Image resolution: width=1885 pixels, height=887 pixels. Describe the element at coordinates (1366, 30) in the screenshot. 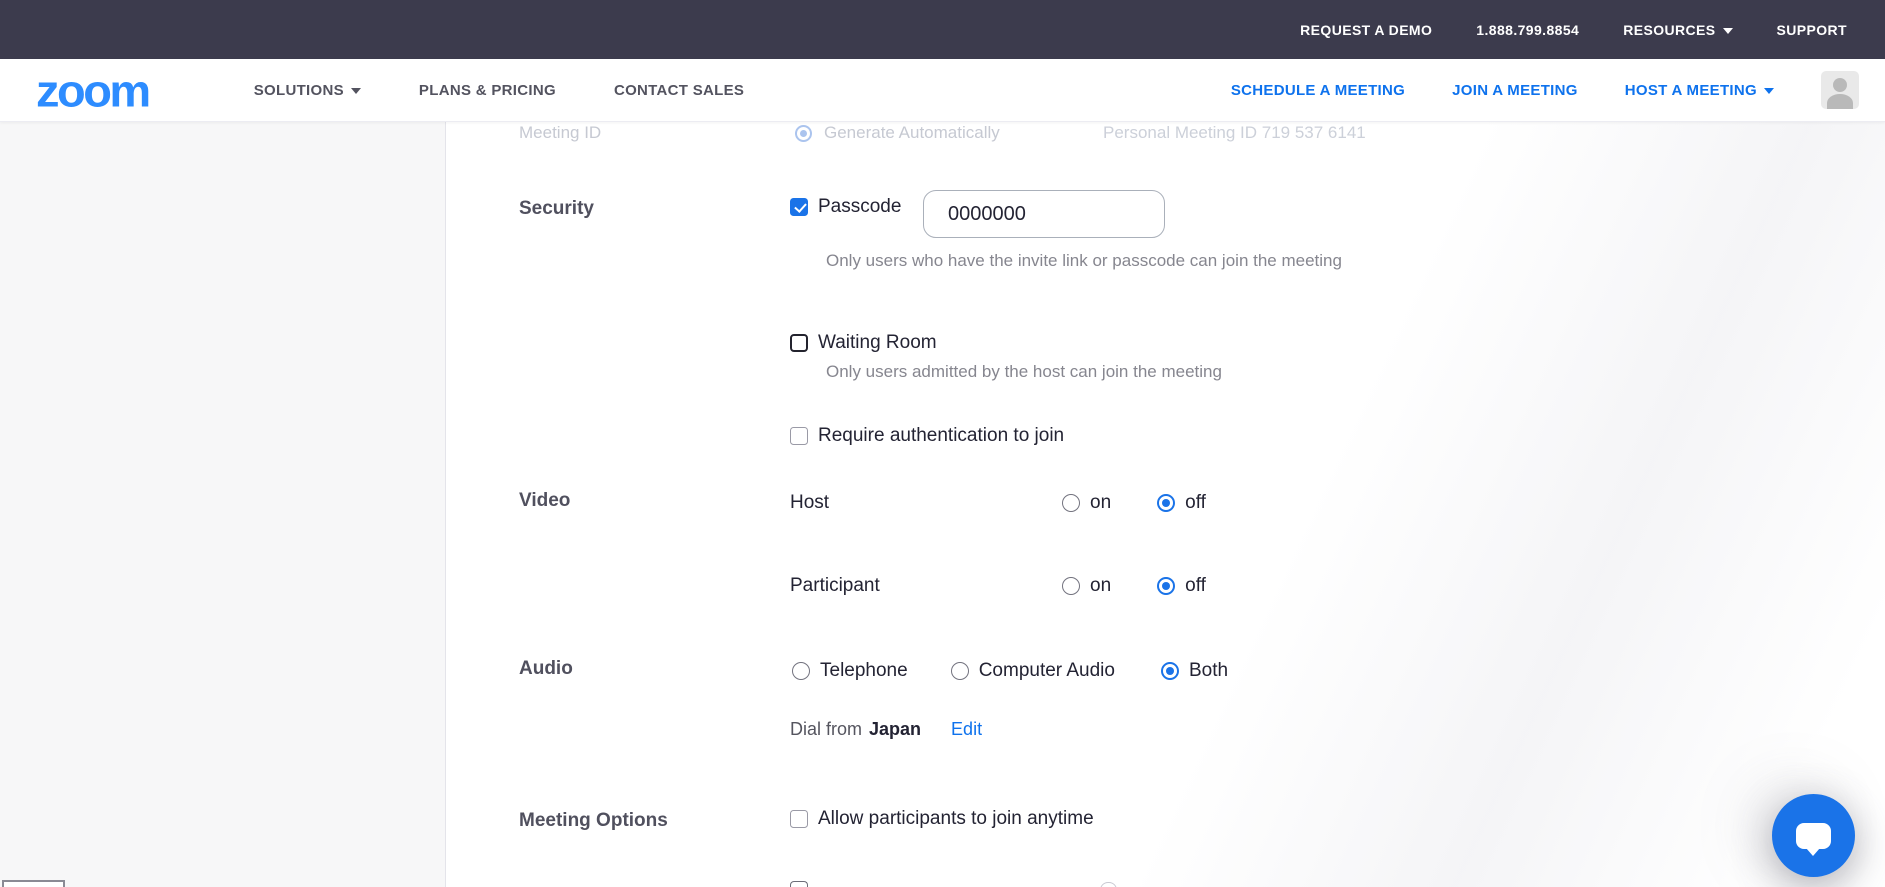

I see `request-demo-link: REQUEST A DEMO` at that location.